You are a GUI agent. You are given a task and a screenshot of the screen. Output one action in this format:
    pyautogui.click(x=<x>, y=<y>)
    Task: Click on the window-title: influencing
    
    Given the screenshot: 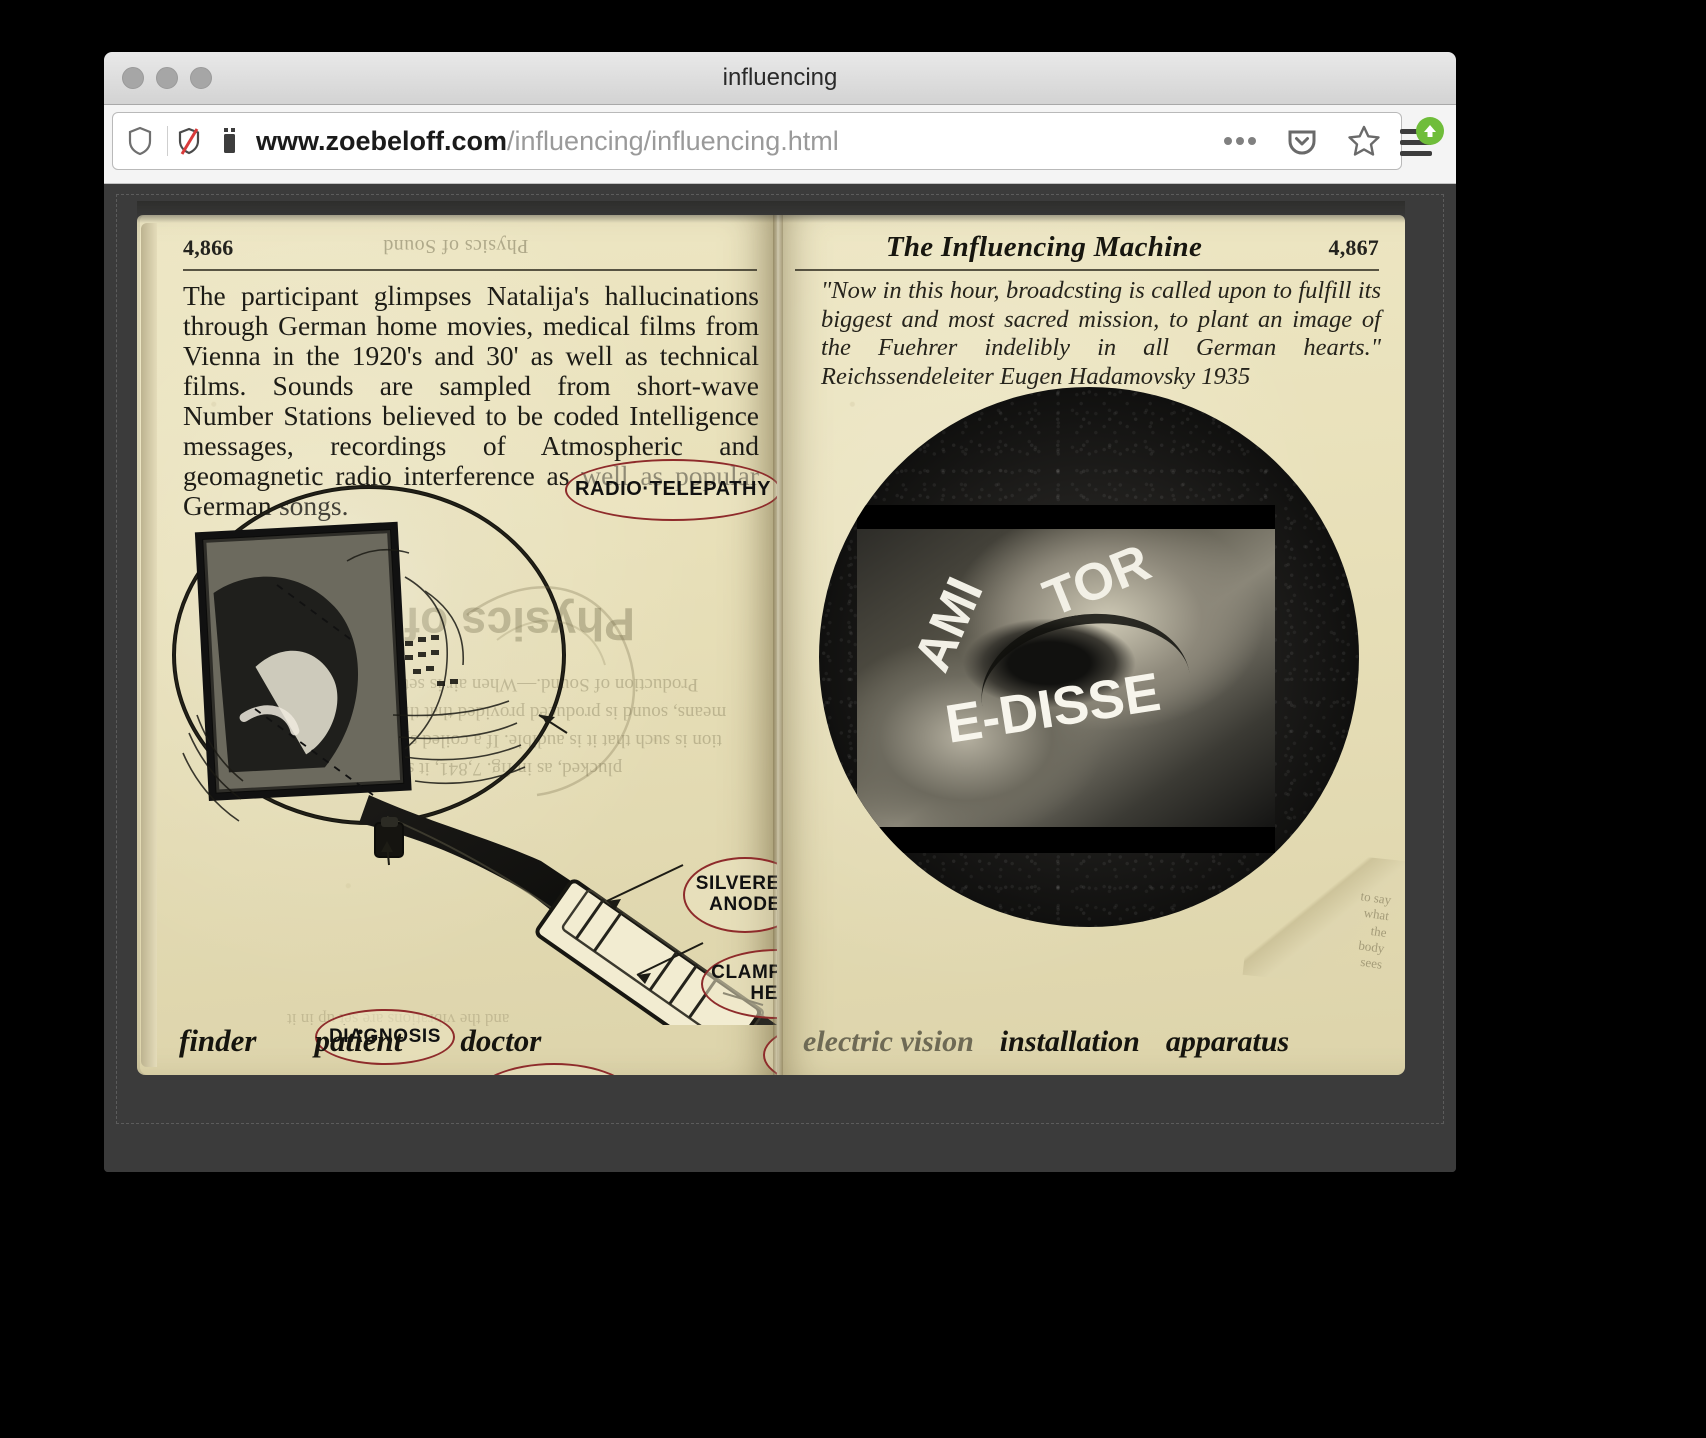 What is the action you would take?
    pyautogui.click(x=780, y=77)
    